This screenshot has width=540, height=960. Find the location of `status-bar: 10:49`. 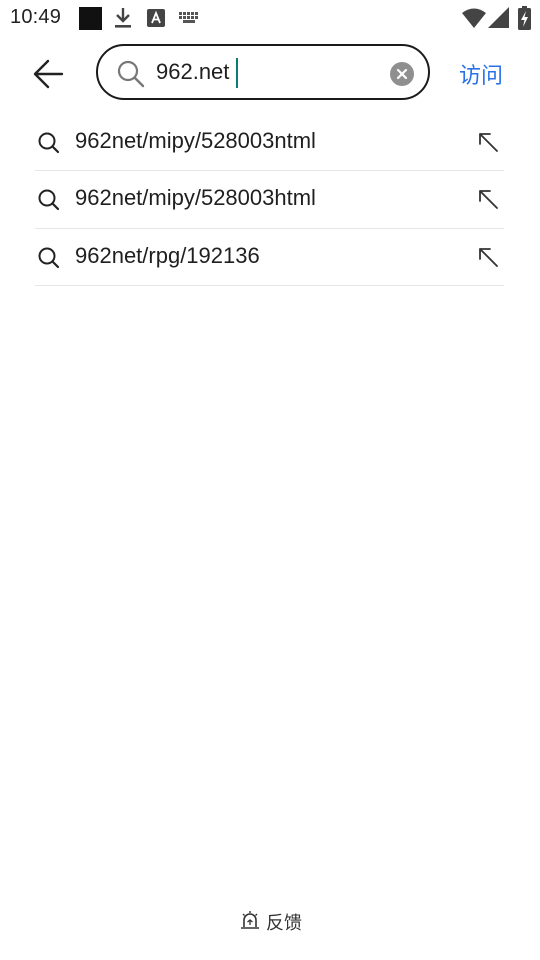

status-bar: 10:49 is located at coordinates (270, 18).